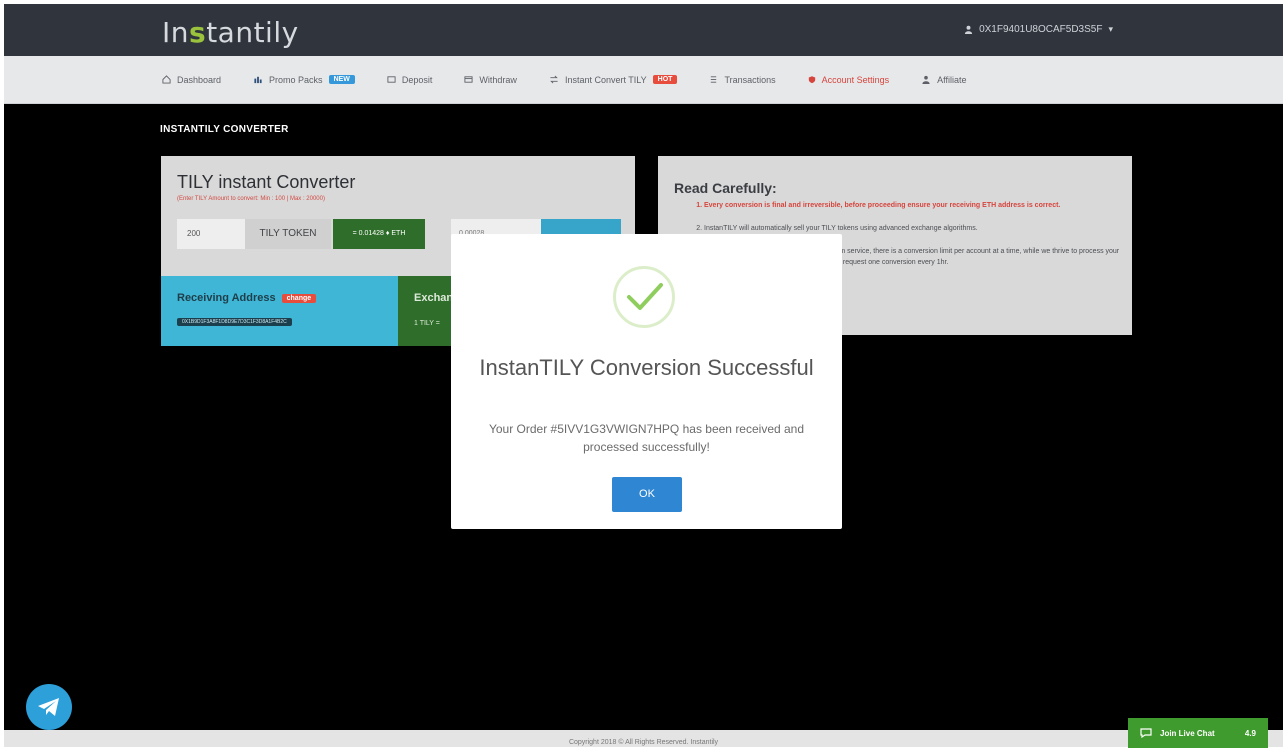 The width and height of the screenshot is (1288, 751). I want to click on success-check-icon, so click(644, 297).